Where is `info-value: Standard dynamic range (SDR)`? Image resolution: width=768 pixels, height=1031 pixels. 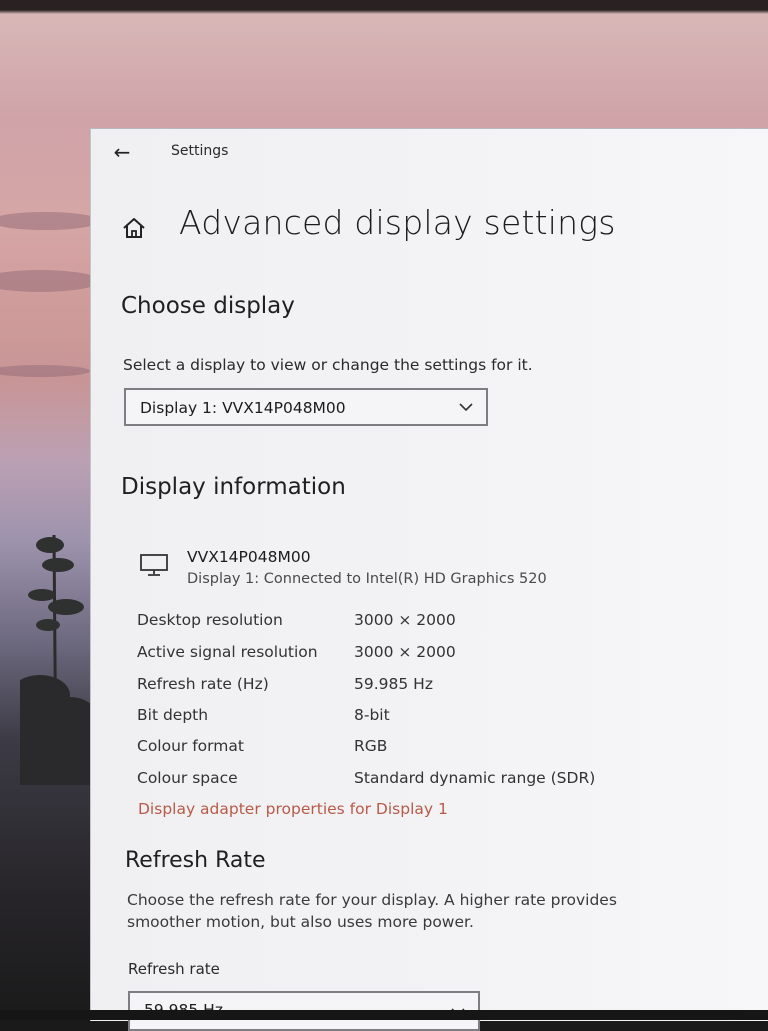 info-value: Standard dynamic range (SDR) is located at coordinates (475, 778).